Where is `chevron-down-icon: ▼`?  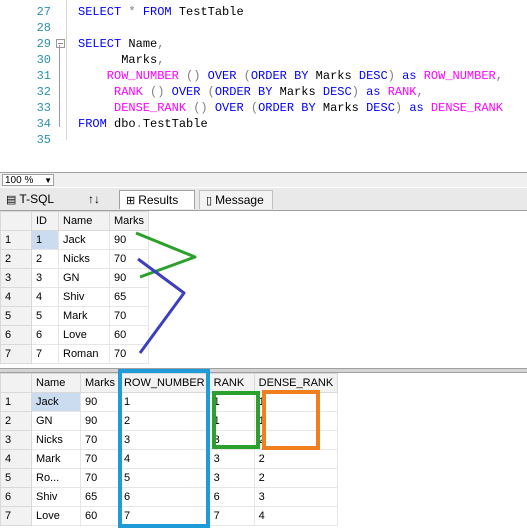
chevron-down-icon: ▼ is located at coordinates (48, 180).